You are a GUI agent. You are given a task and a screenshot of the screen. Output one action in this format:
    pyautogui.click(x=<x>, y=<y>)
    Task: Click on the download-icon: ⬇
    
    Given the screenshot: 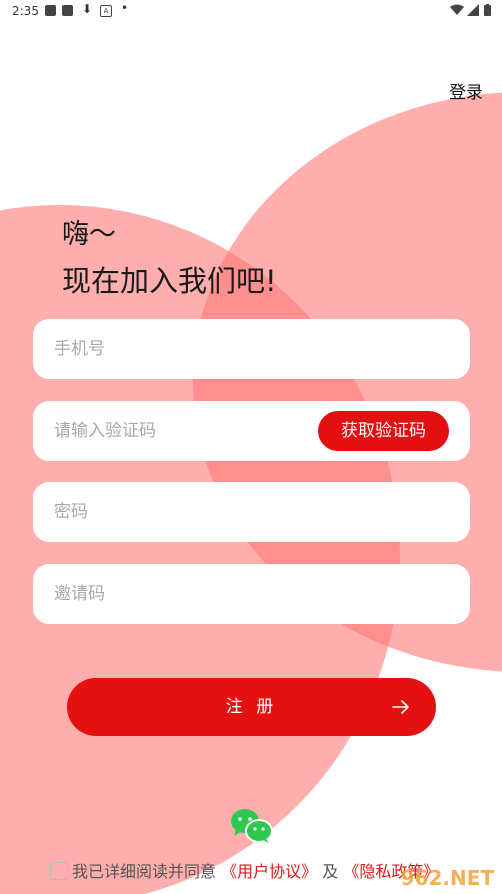 What is the action you would take?
    pyautogui.click(x=87, y=9)
    